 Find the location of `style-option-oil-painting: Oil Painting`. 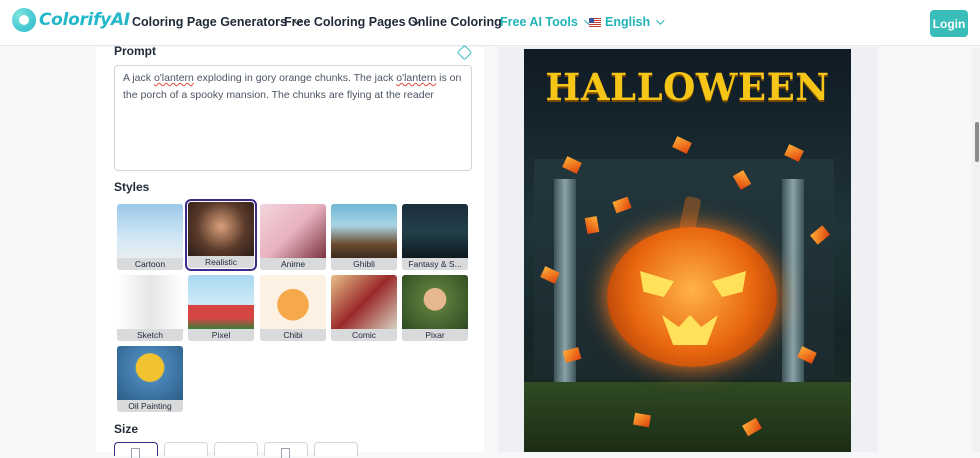

style-option-oil-painting: Oil Painting is located at coordinates (150, 379).